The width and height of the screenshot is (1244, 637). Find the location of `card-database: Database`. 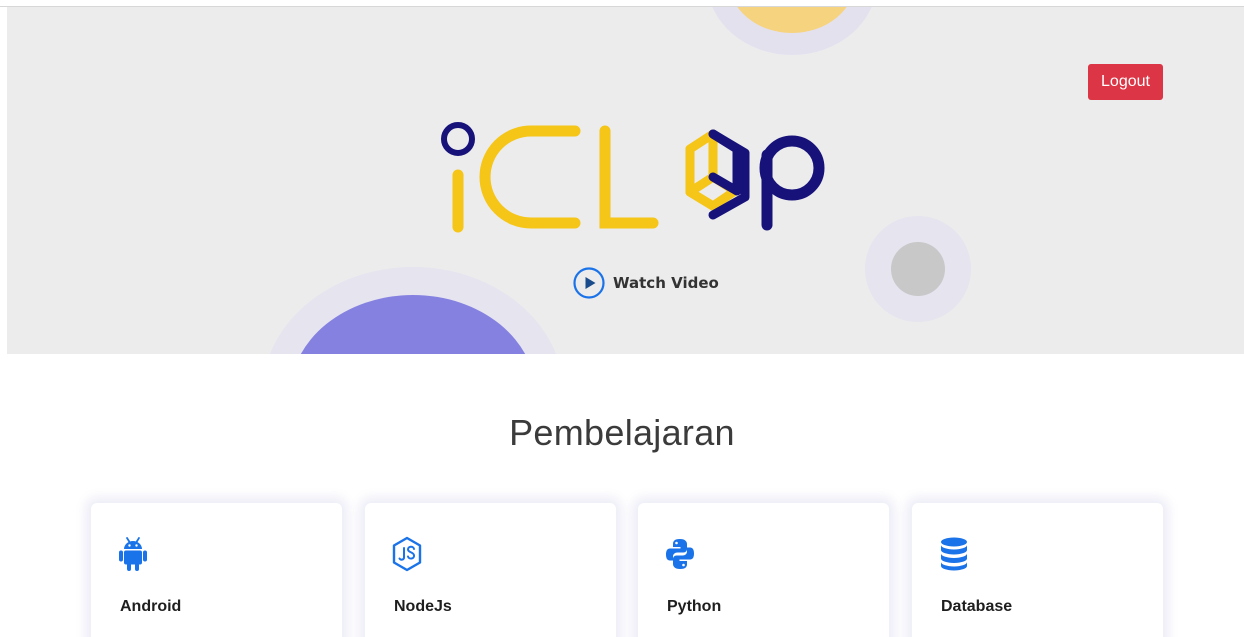

card-database: Database is located at coordinates (1037, 570).